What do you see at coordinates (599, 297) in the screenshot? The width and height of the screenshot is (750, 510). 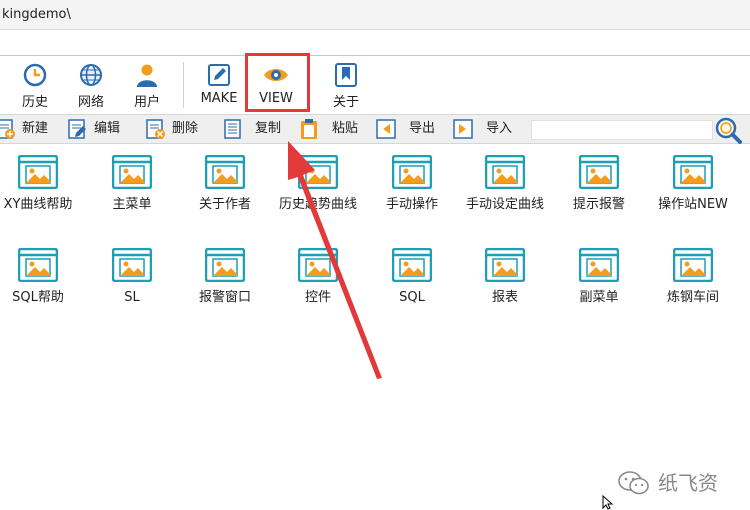 I see `screen-item-label: 副菜单` at bounding box center [599, 297].